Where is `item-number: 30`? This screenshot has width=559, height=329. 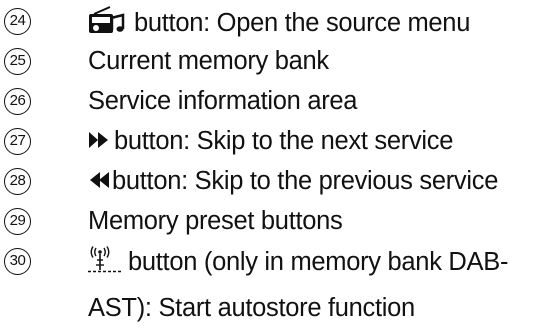 item-number: 30 is located at coordinates (17, 261).